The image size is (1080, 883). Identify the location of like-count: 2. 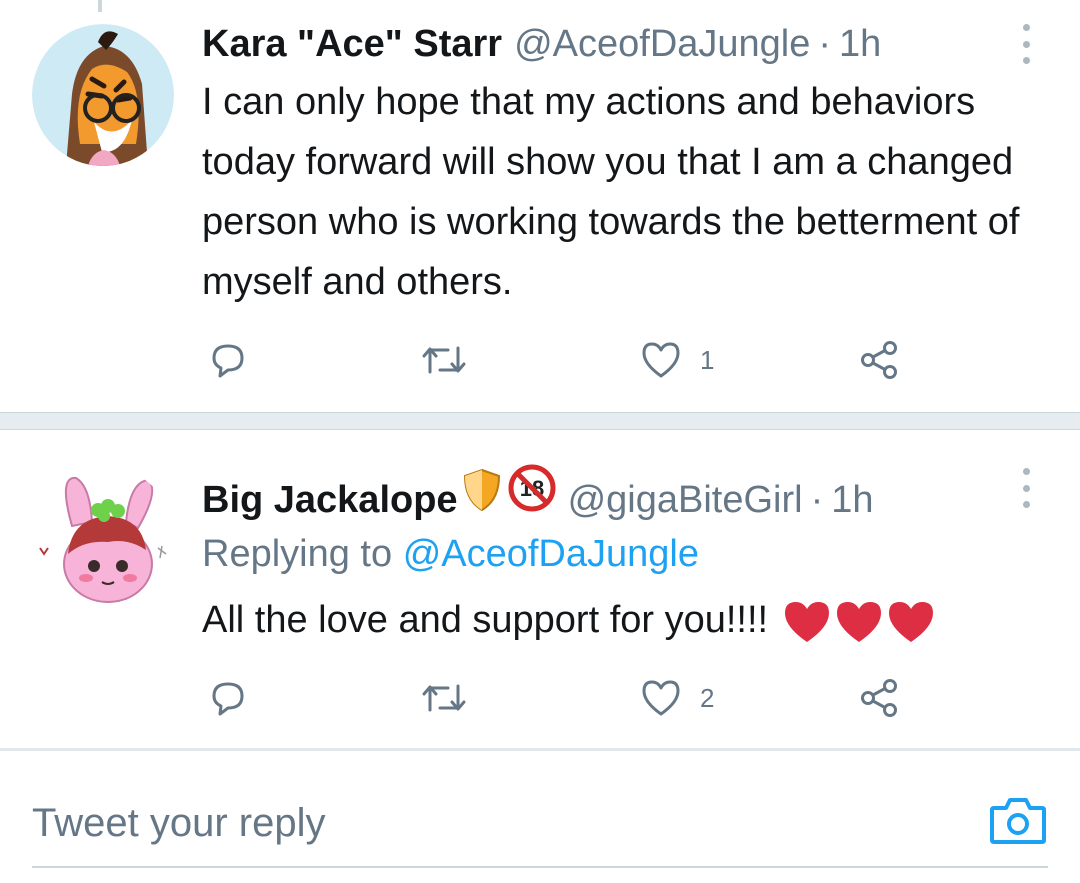
(707, 697).